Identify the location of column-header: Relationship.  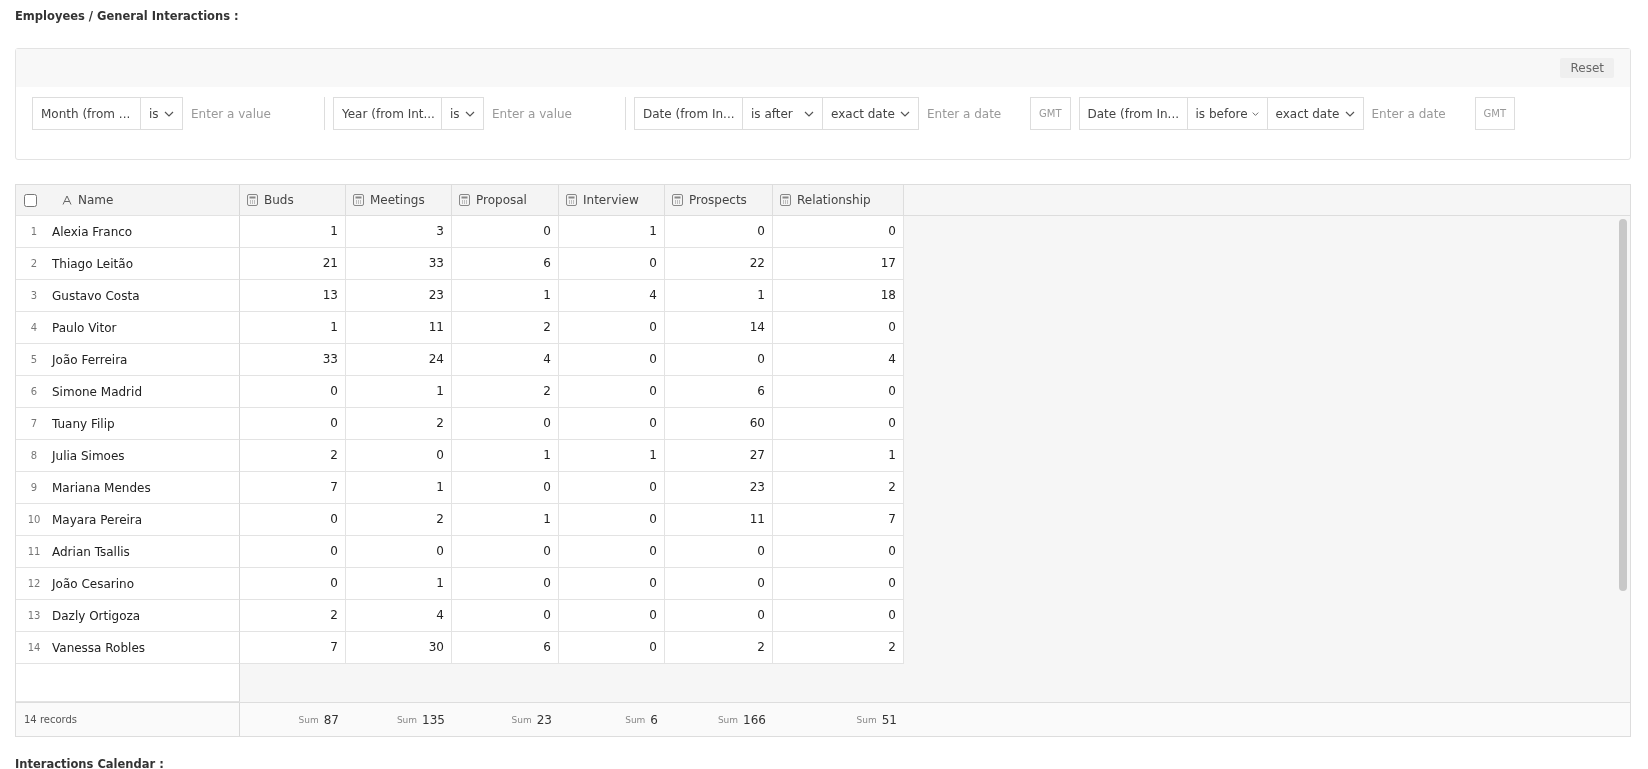
(838, 200).